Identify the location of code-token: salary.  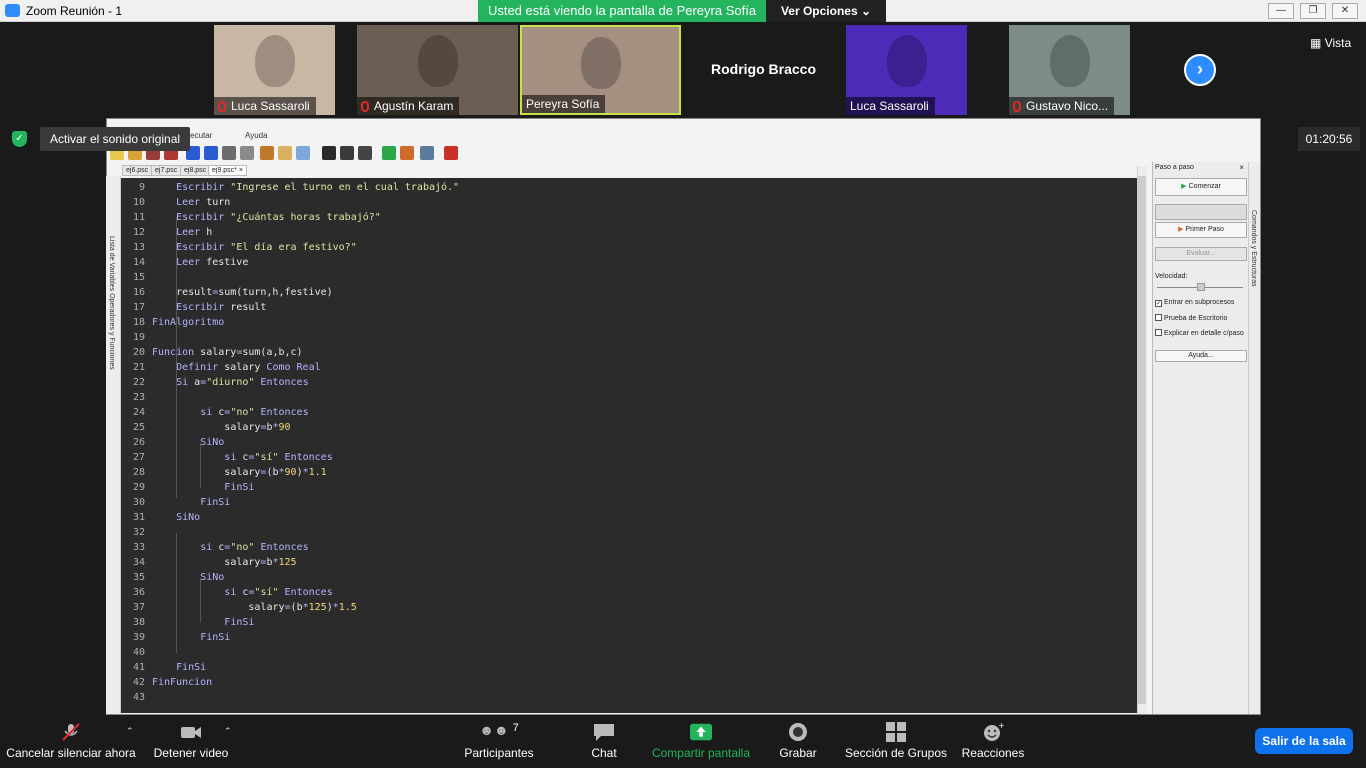
(242, 472).